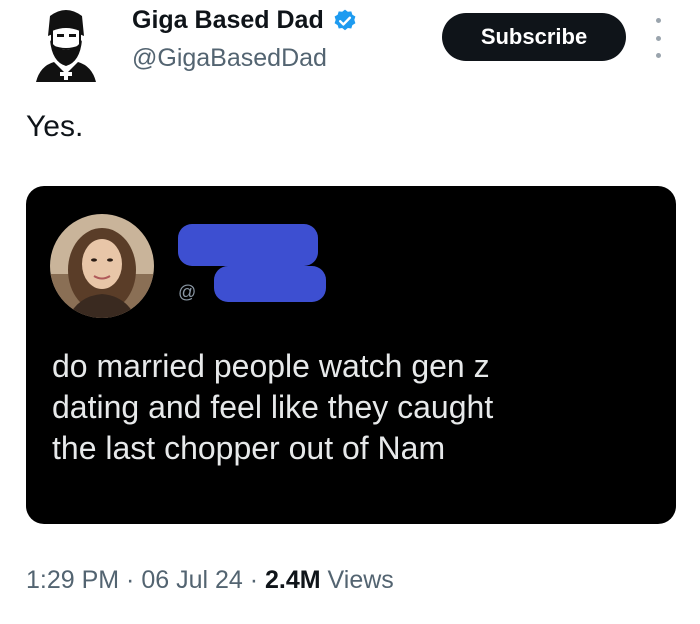  I want to click on author-name-row: Giga Based Dad, so click(245, 20).